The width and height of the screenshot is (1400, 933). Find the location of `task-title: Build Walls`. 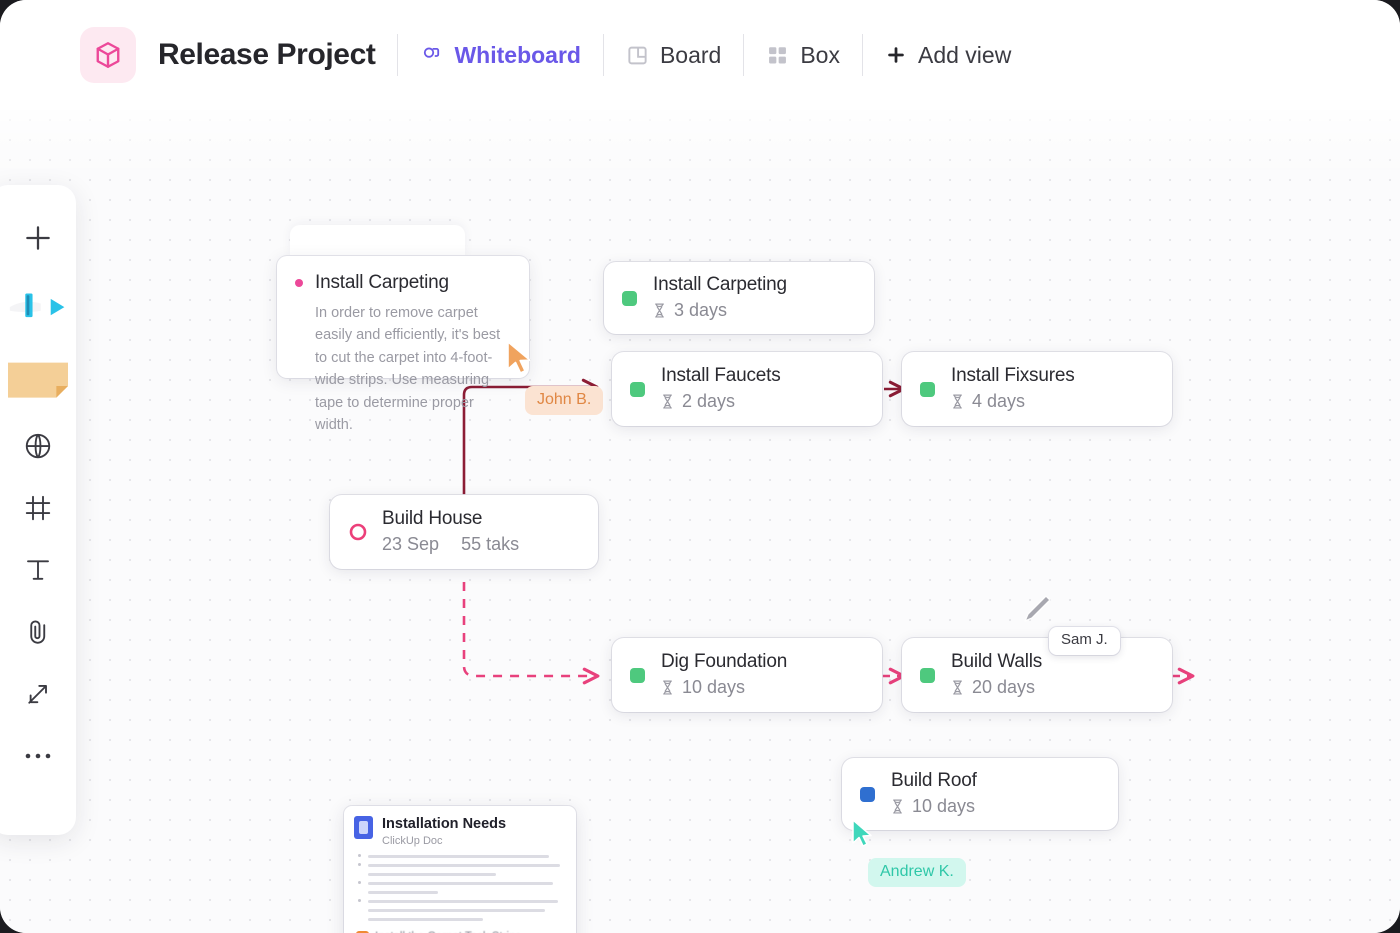

task-title: Build Walls is located at coordinates (997, 662).